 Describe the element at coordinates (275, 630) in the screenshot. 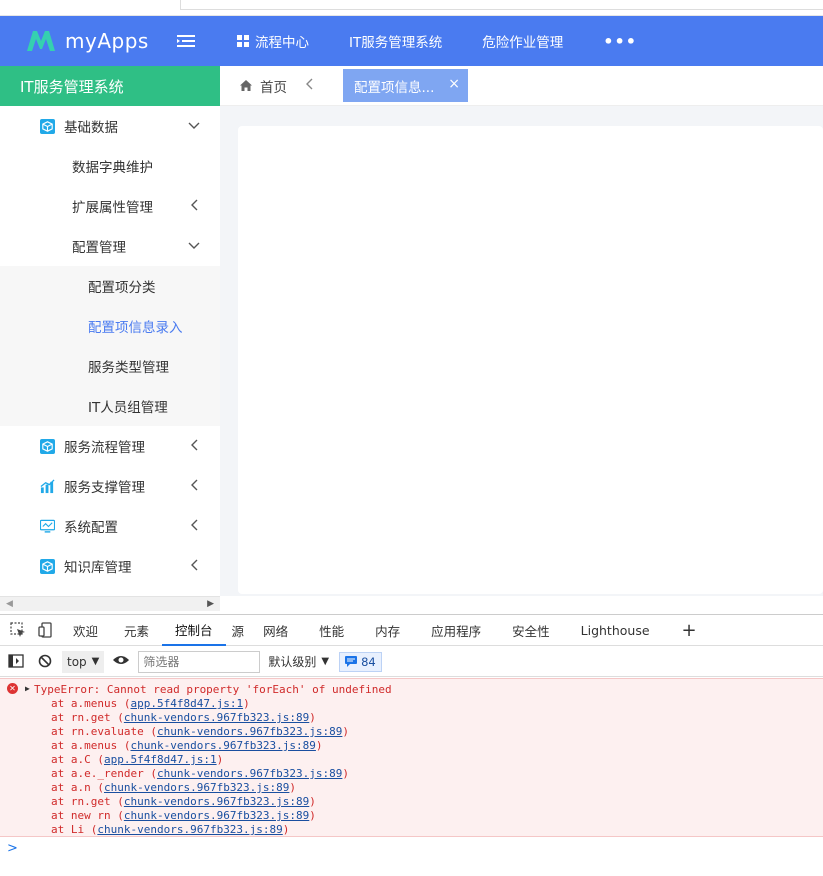

I see `devtools-tab-network: 网络` at that location.